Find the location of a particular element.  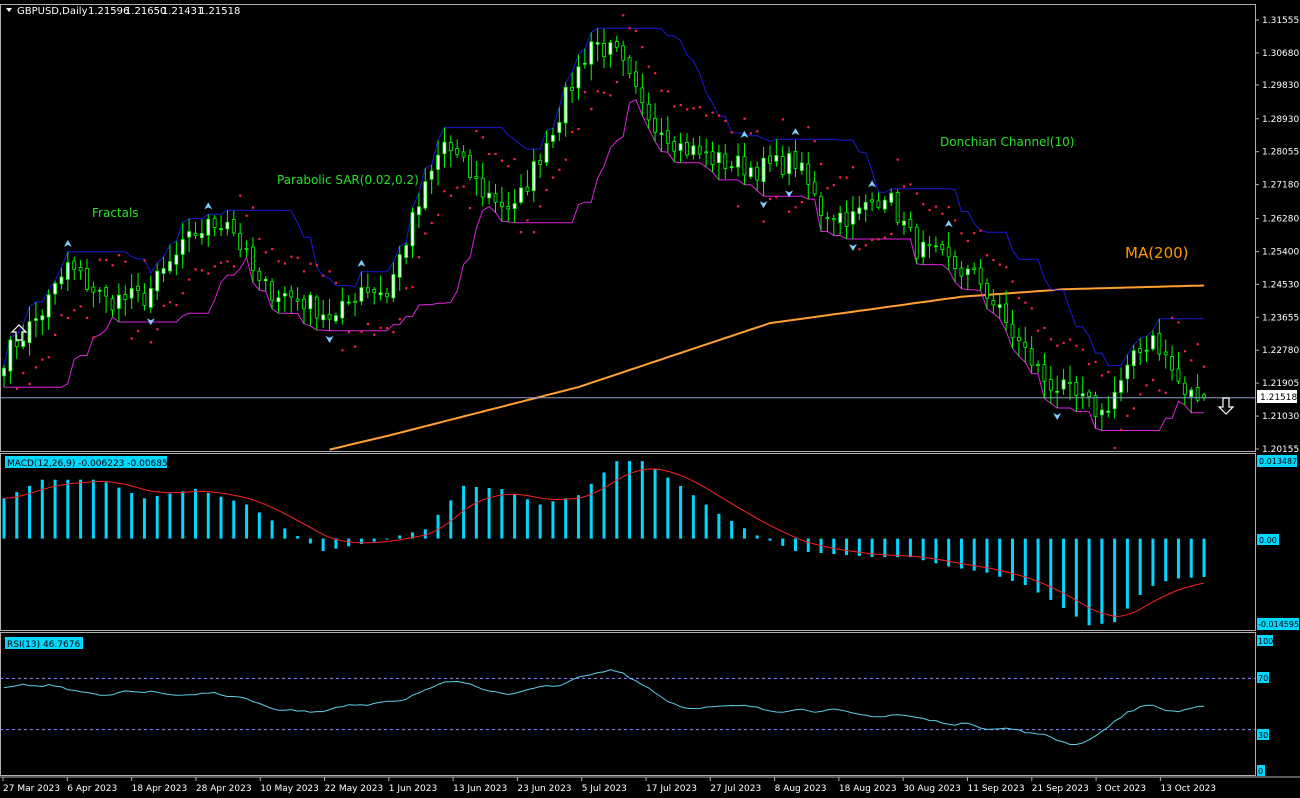

price-tick-label: 1.26280 is located at coordinates (1280, 220).